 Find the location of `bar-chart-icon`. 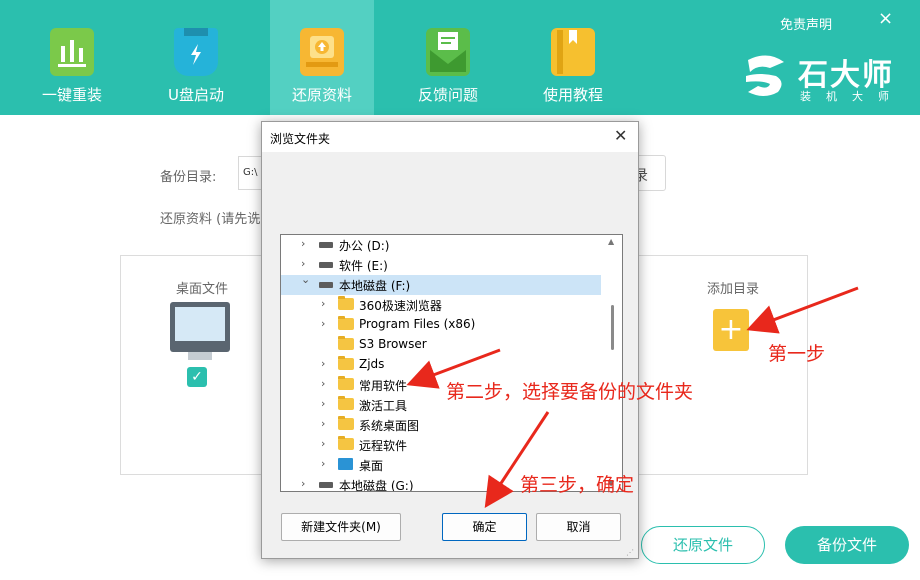

bar-chart-icon is located at coordinates (72, 52).